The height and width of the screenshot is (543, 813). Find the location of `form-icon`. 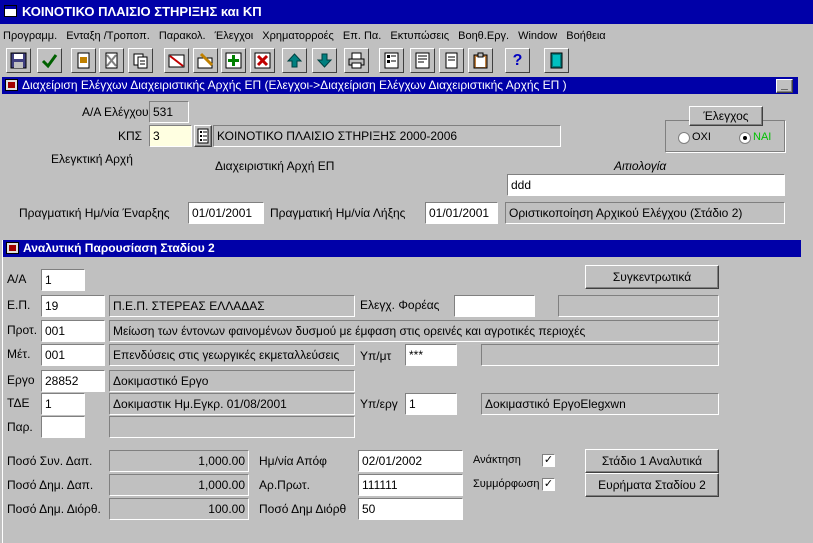

form-icon is located at coordinates (11, 85).